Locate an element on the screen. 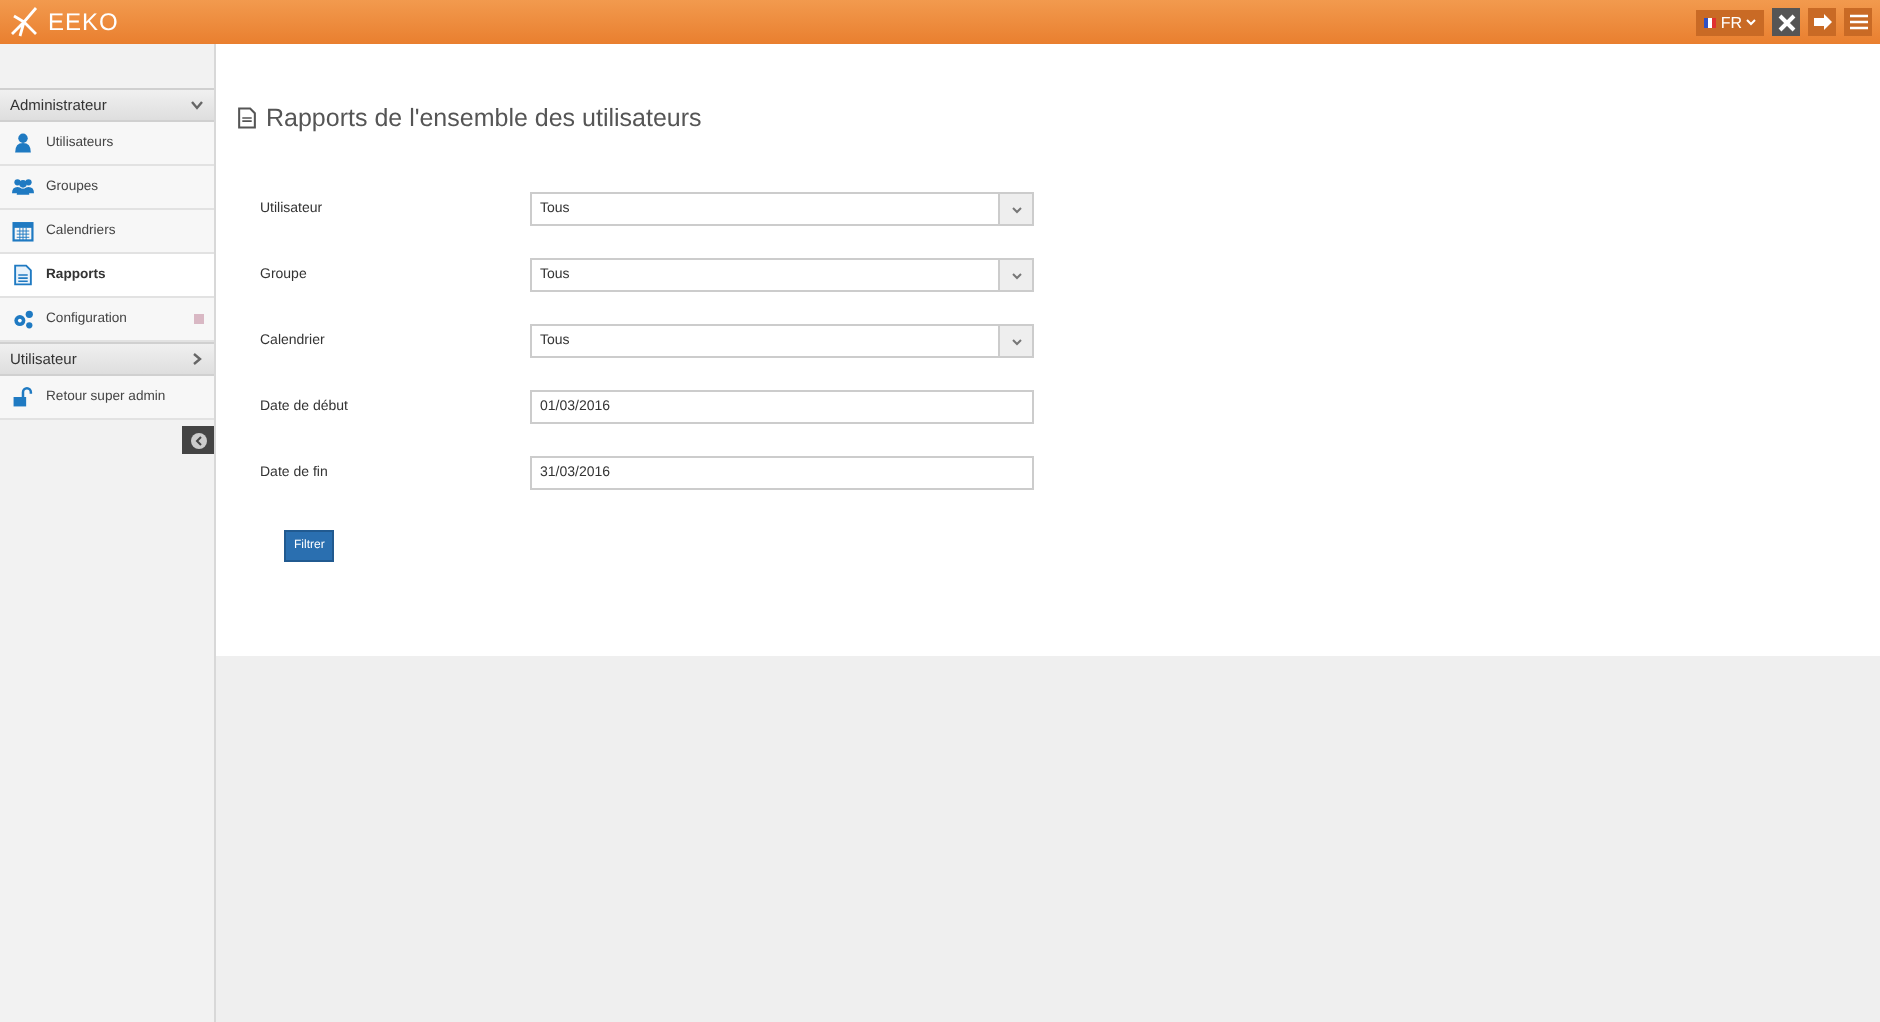 The height and width of the screenshot is (1022, 1880). gears-icon is located at coordinates (23, 319).